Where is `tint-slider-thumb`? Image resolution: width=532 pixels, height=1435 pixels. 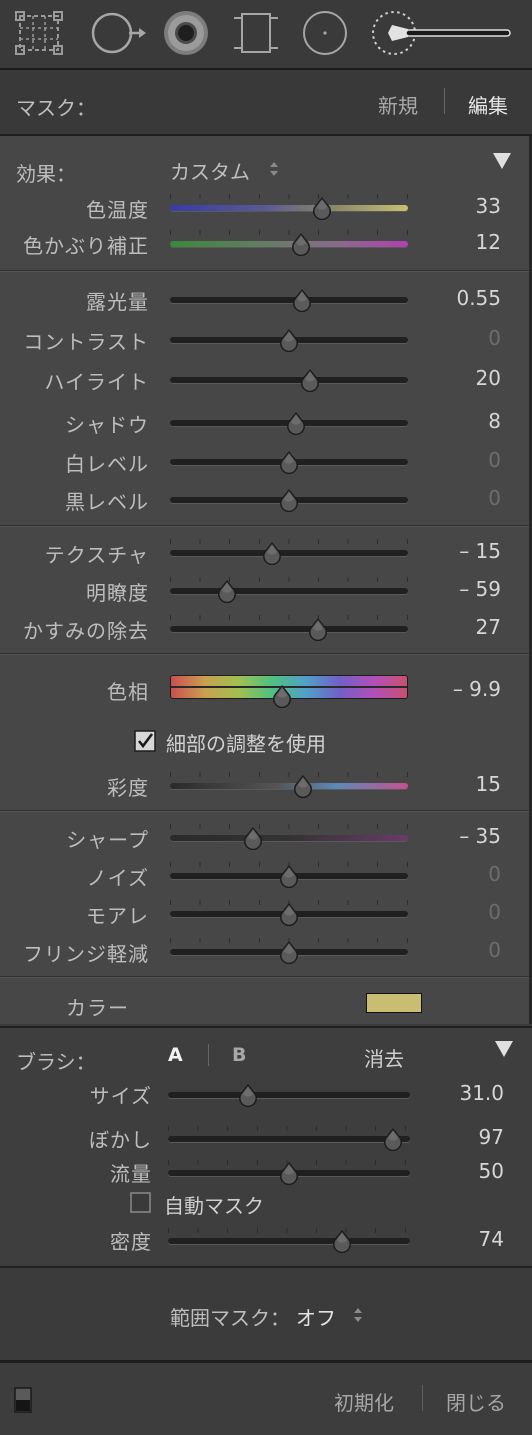
tint-slider-thumb is located at coordinates (301, 244).